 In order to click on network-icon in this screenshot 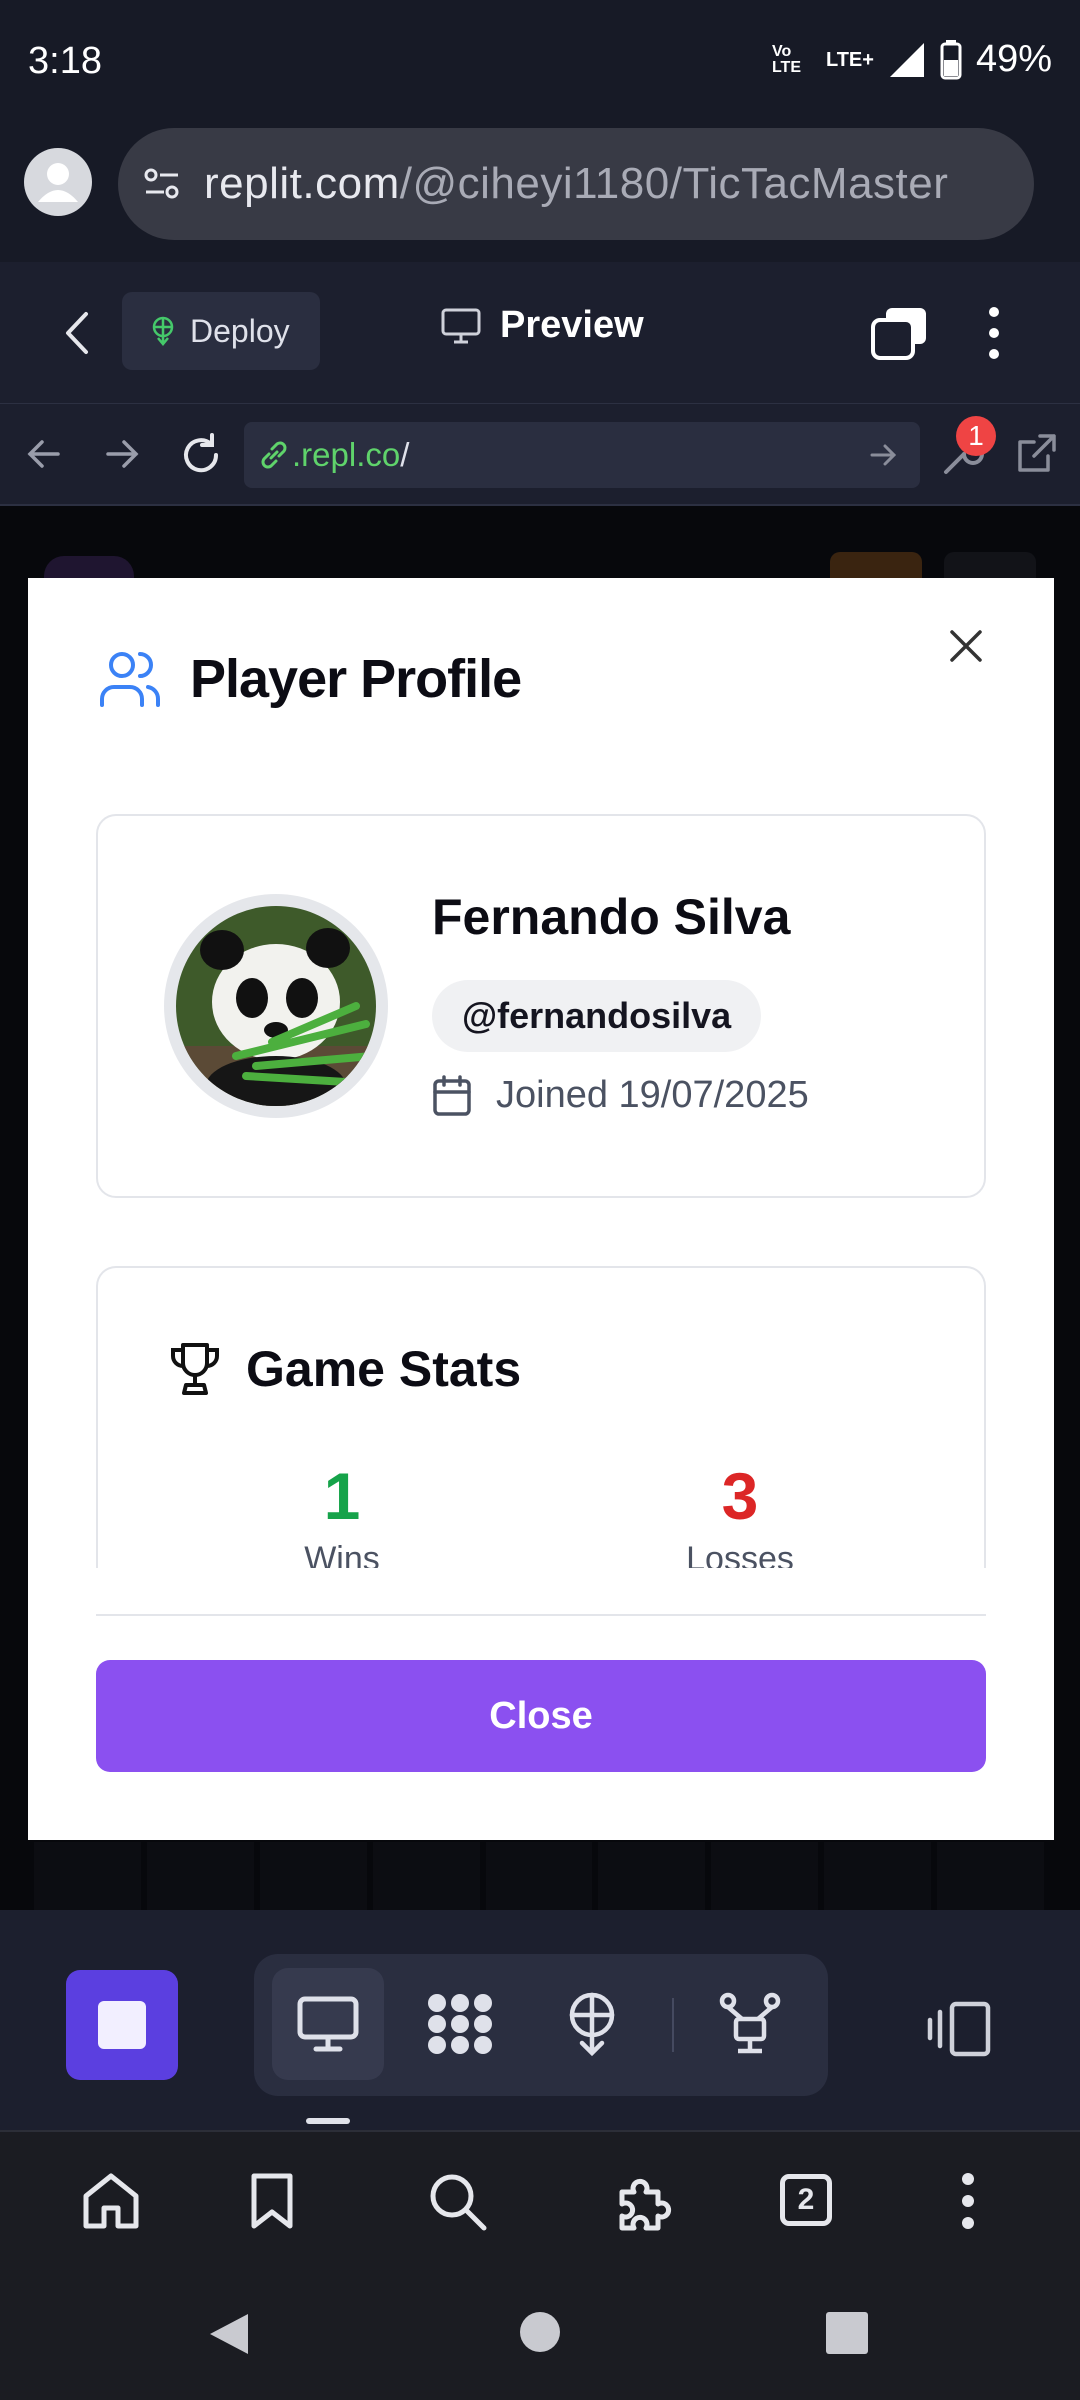, I will do `click(750, 2023)`.